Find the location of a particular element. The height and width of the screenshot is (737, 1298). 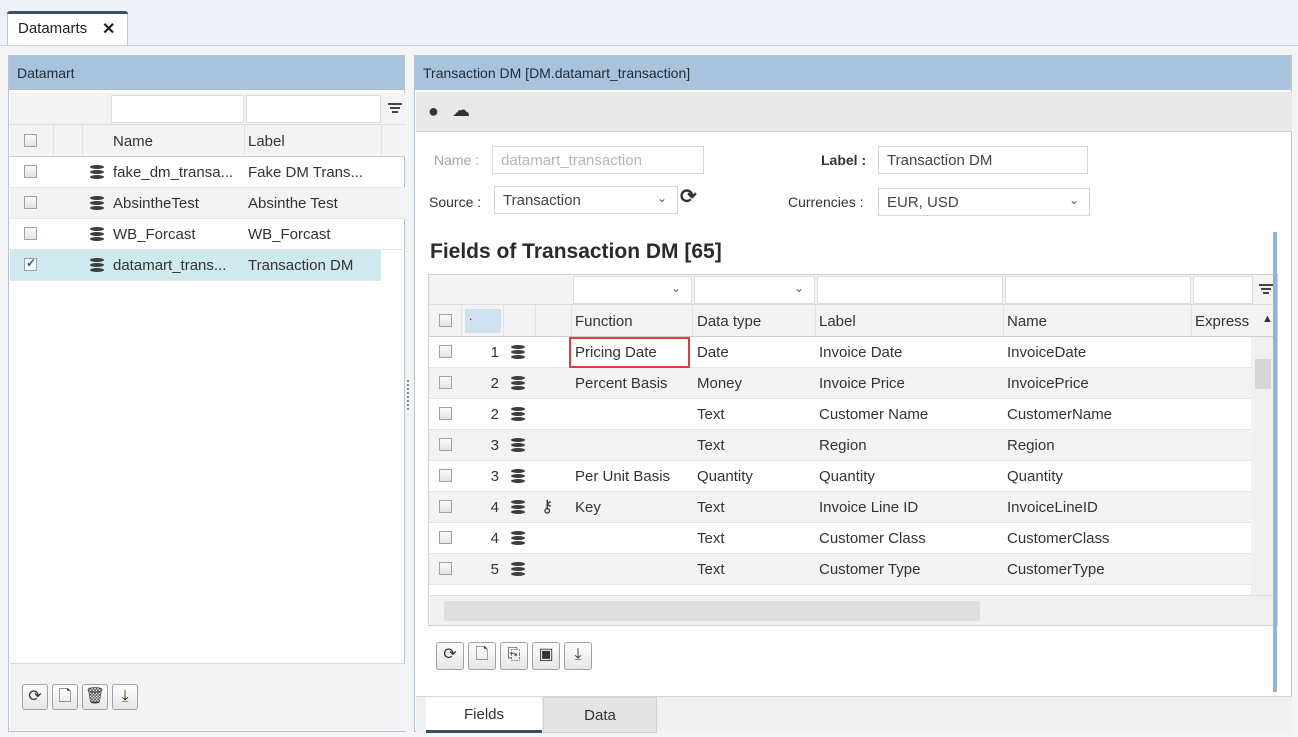

table-row: AbsintheTest Absinthe Test is located at coordinates (207, 203).